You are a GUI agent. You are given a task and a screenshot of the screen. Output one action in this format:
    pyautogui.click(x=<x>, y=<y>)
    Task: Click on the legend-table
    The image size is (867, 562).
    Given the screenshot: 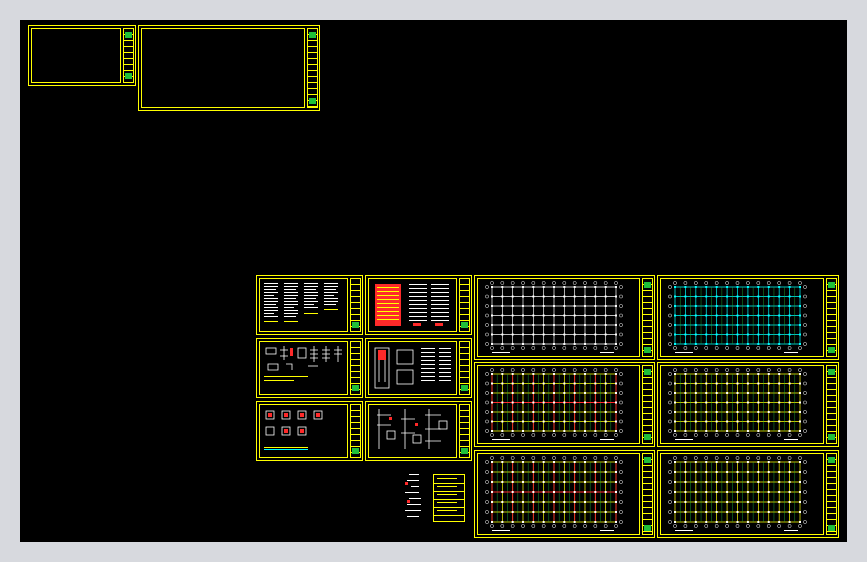 What is the action you would take?
    pyautogui.click(x=449, y=498)
    